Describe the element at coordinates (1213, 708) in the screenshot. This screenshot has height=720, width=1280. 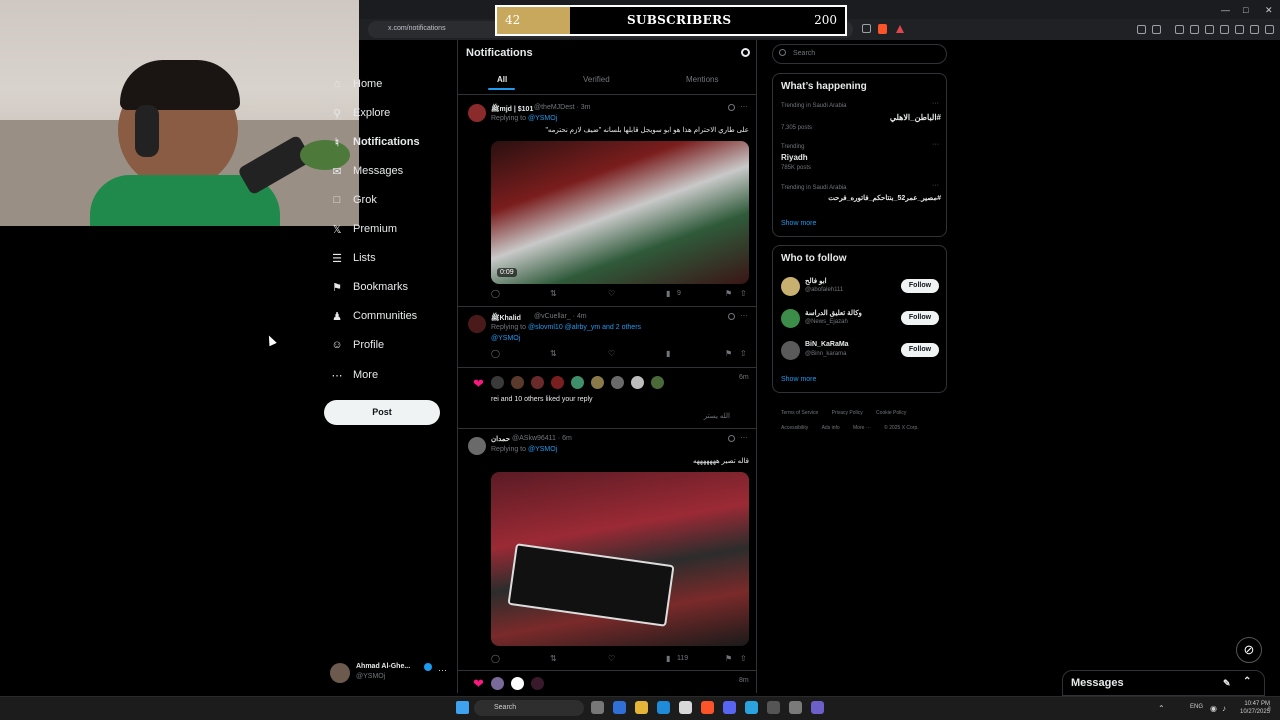
I see `wifi-icon: ◉` at that location.